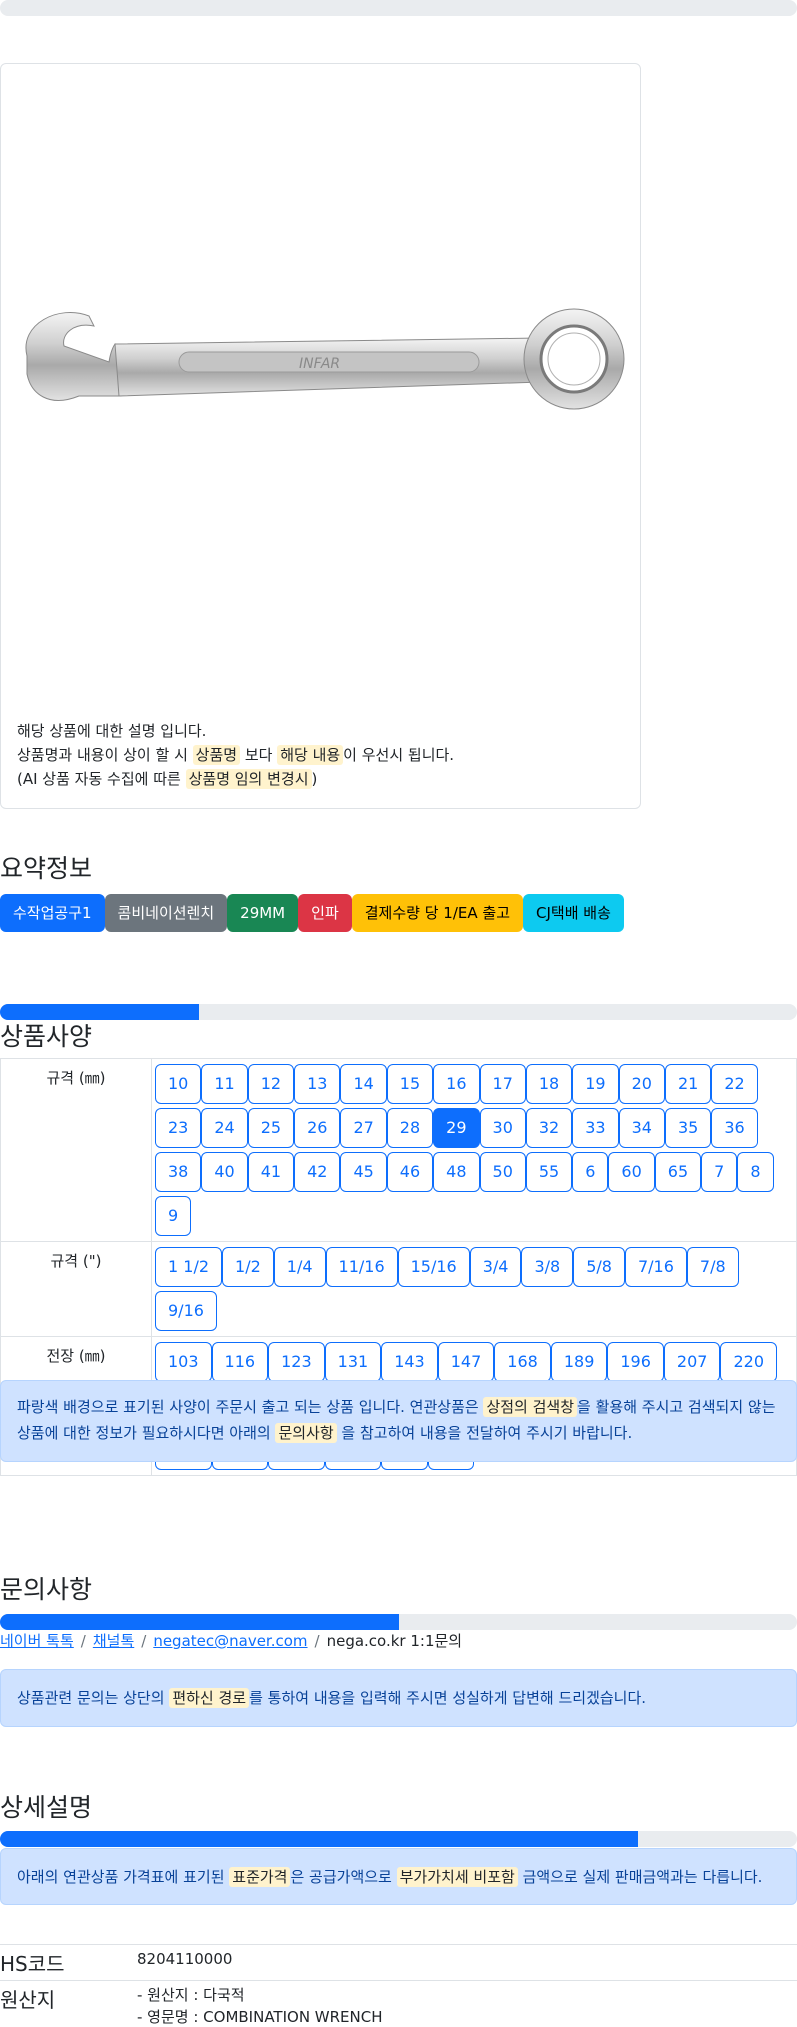 The height and width of the screenshot is (2027, 797). I want to click on spec-option: 45, so click(363, 1172).